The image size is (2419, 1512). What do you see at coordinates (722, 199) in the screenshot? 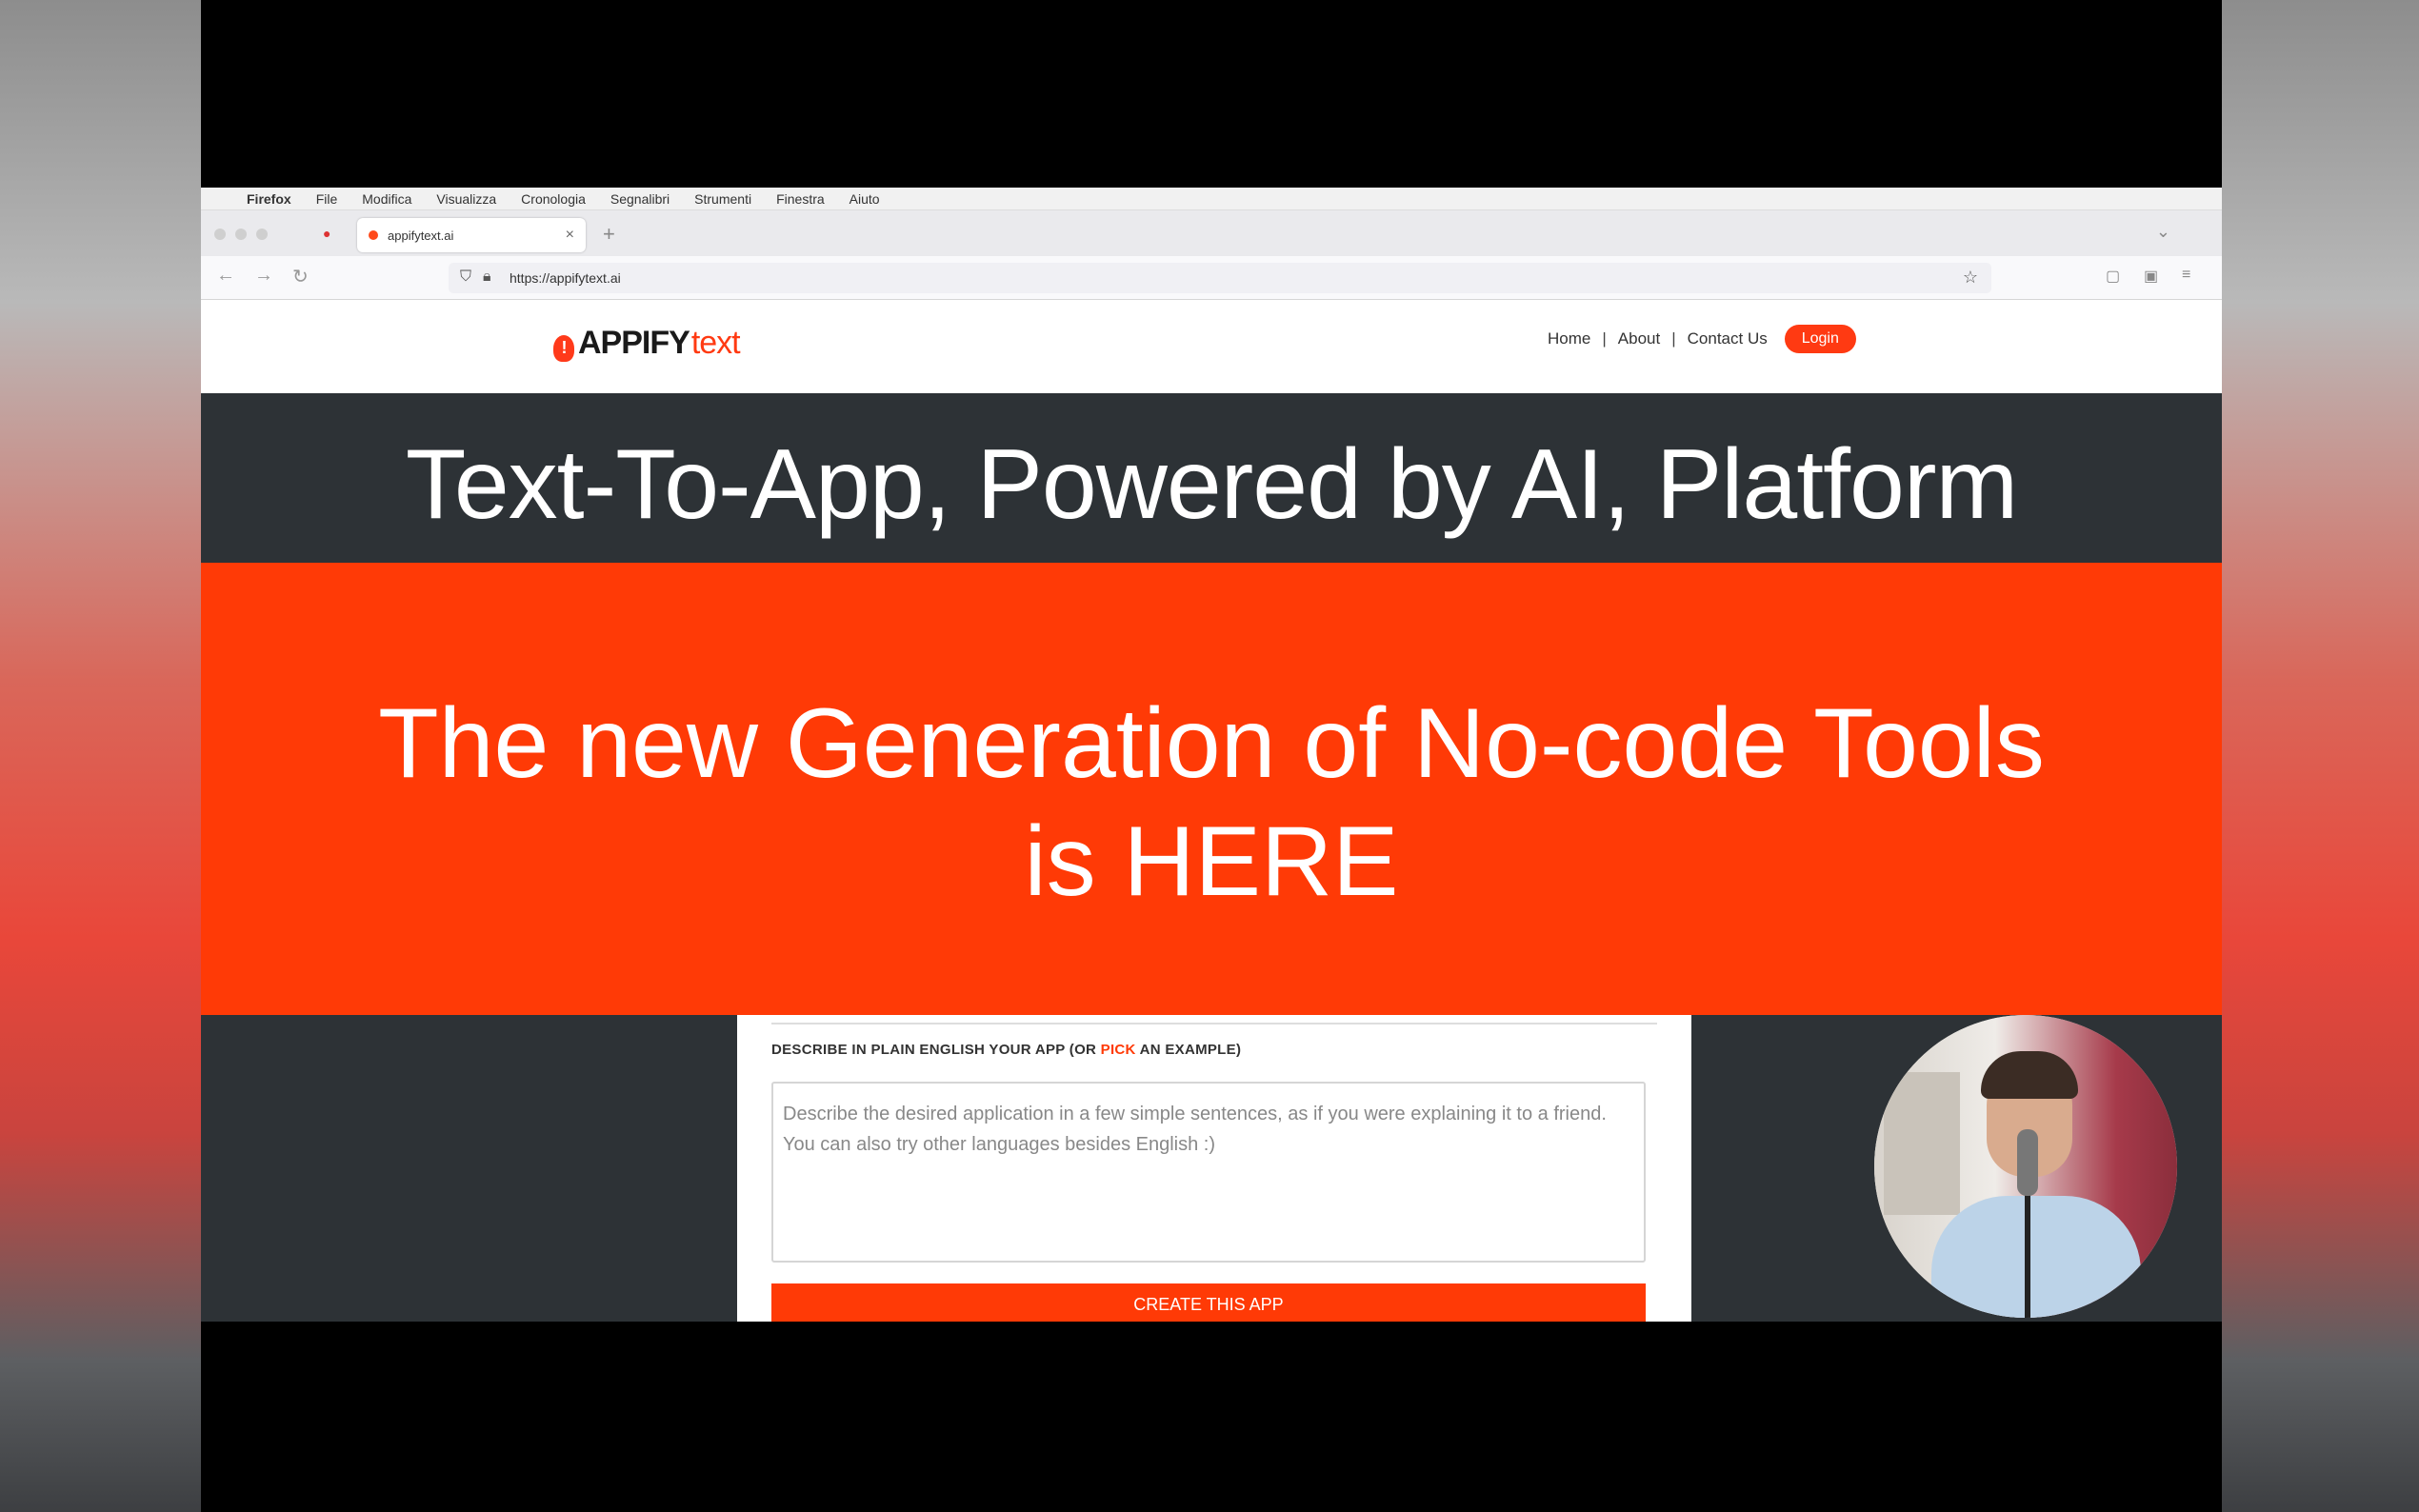
I see `menu-item-strumenti: Strumenti` at bounding box center [722, 199].